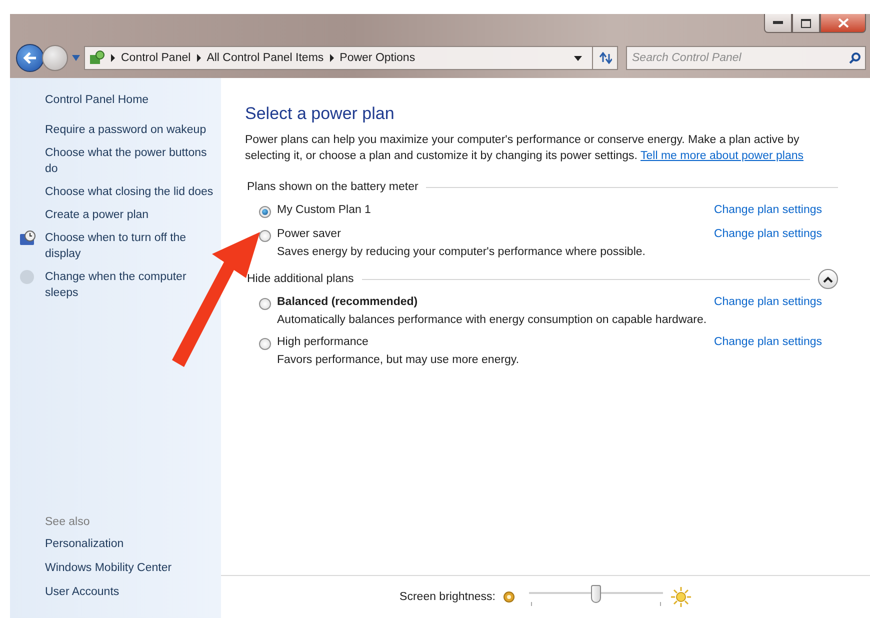 This screenshot has height=618, width=870. What do you see at coordinates (398, 360) in the screenshot?
I see `plan-description: Favors performance, but may use more energy.` at bounding box center [398, 360].